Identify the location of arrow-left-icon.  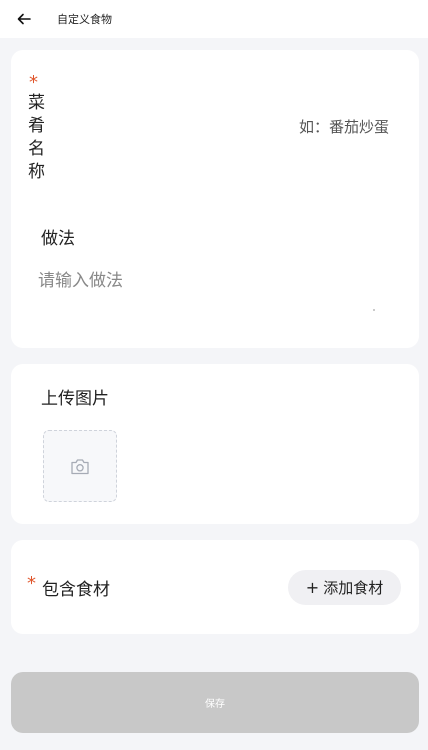
(24, 19).